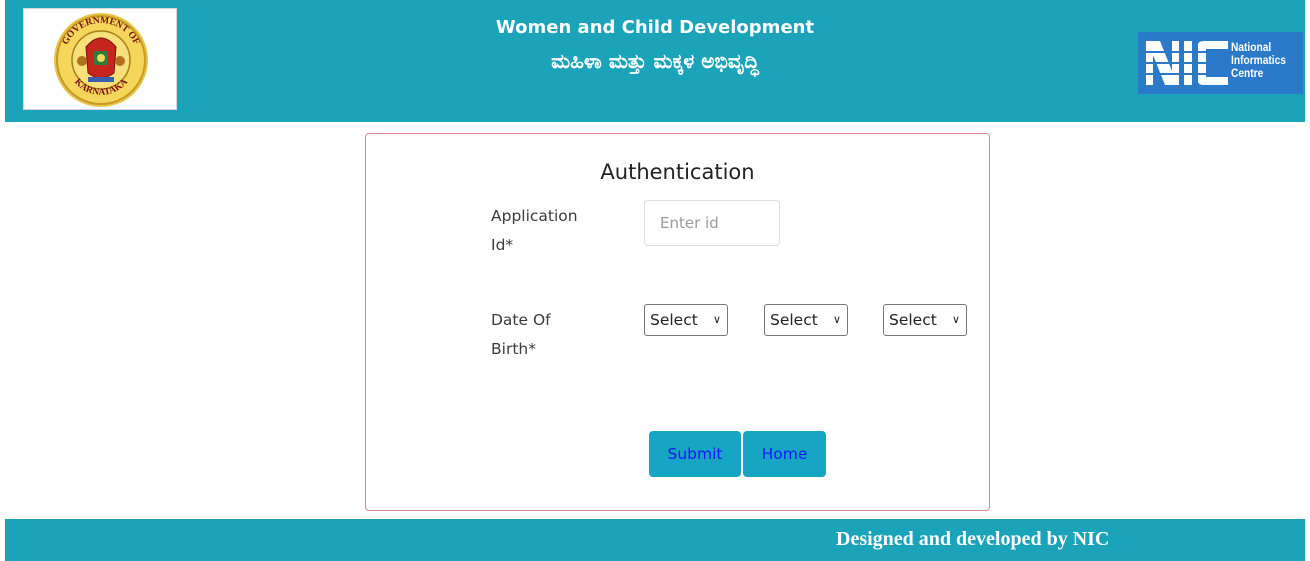 Image resolution: width=1310 pixels, height=561 pixels. What do you see at coordinates (546, 231) in the screenshot?
I see `application-id-label: Application Id*` at bounding box center [546, 231].